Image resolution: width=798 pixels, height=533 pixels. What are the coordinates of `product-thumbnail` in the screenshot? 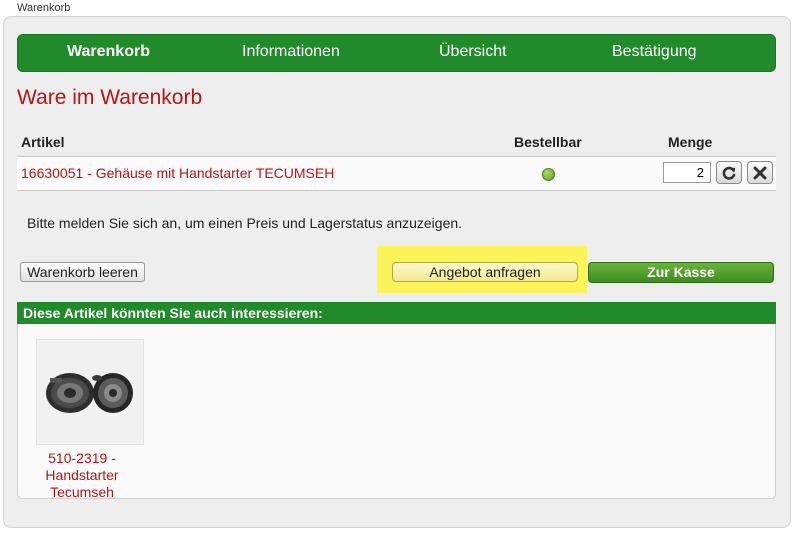 It's located at (90, 392).